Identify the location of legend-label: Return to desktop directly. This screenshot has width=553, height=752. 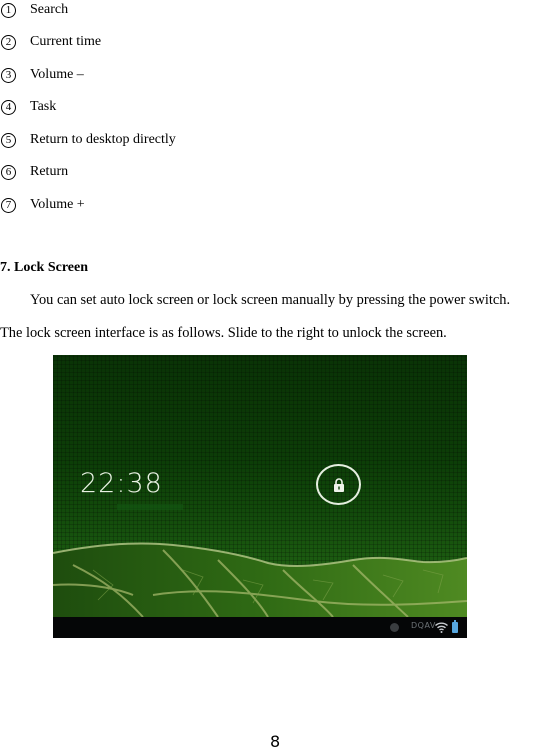
(103, 139).